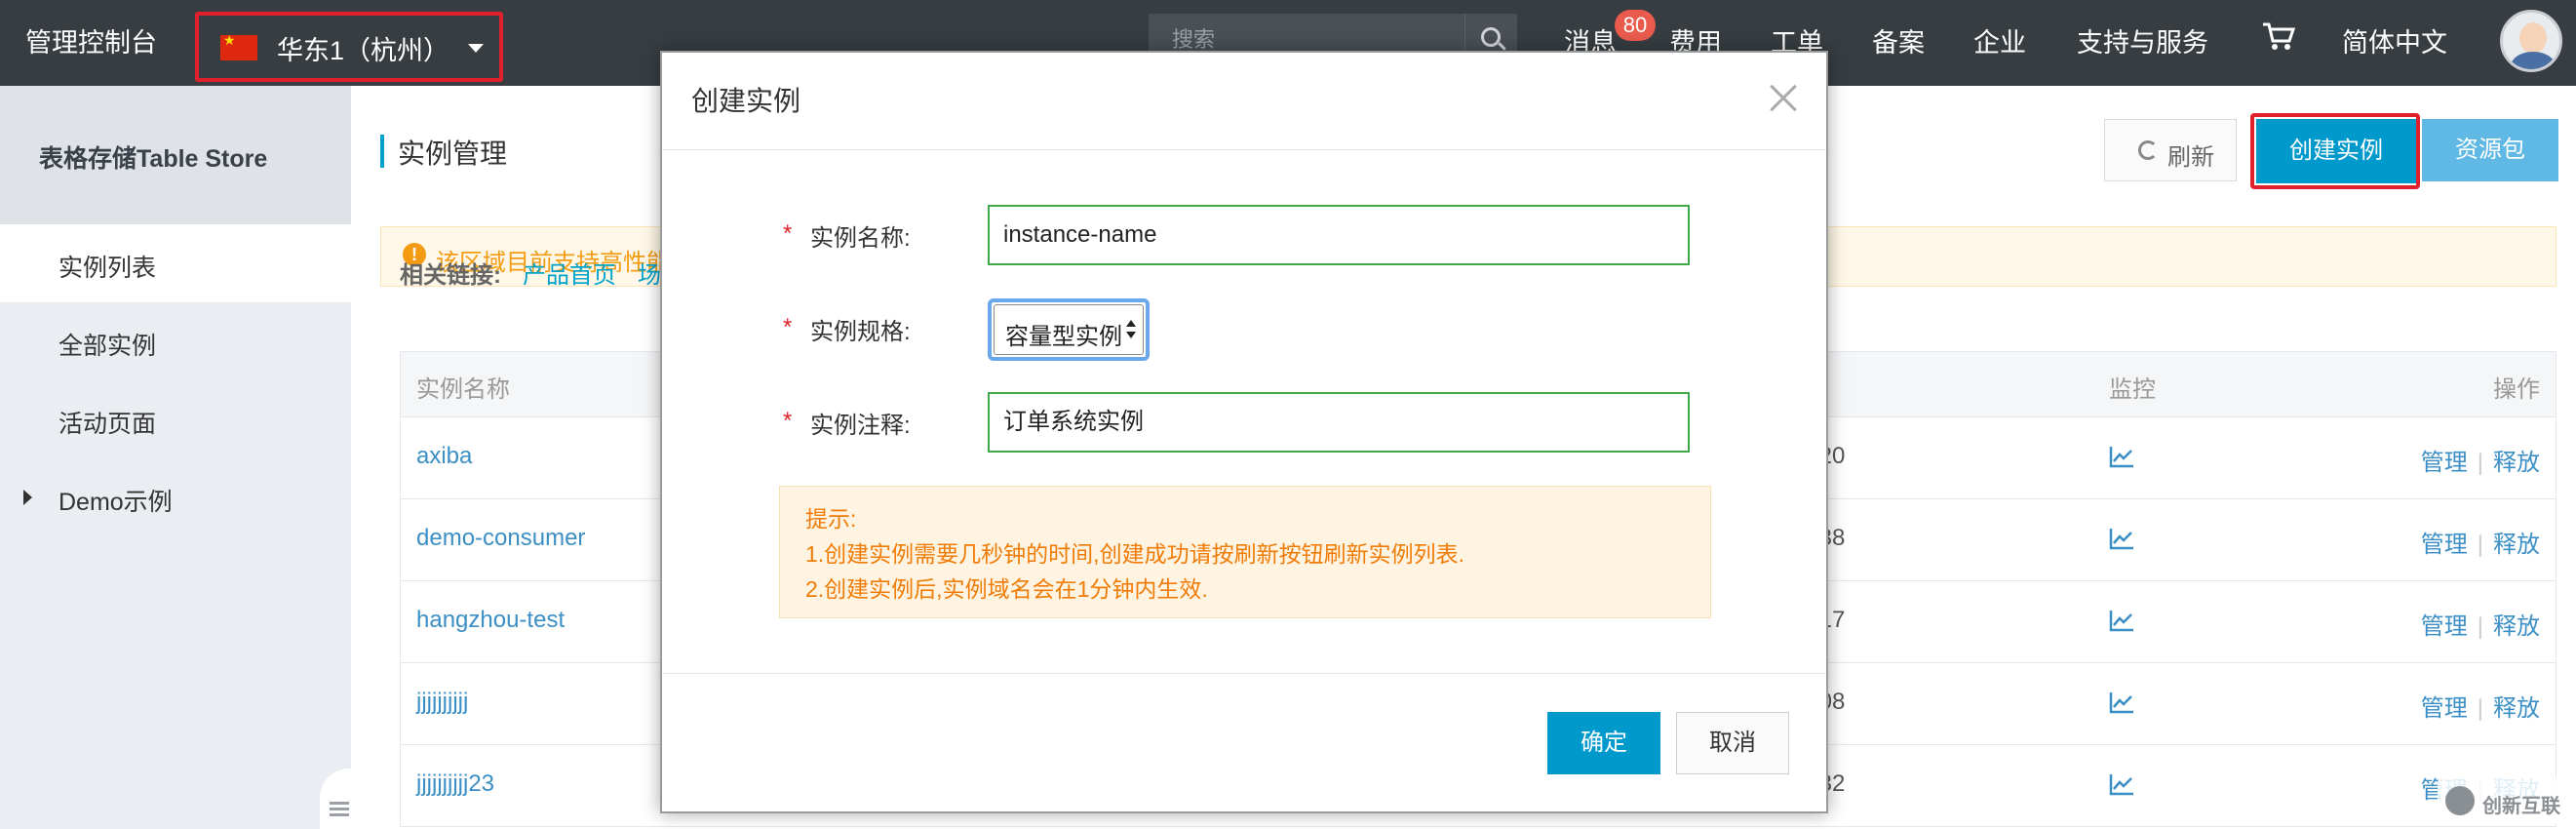  What do you see at coordinates (1244, 102) in the screenshot?
I see `dialog-header: 创建实例` at bounding box center [1244, 102].